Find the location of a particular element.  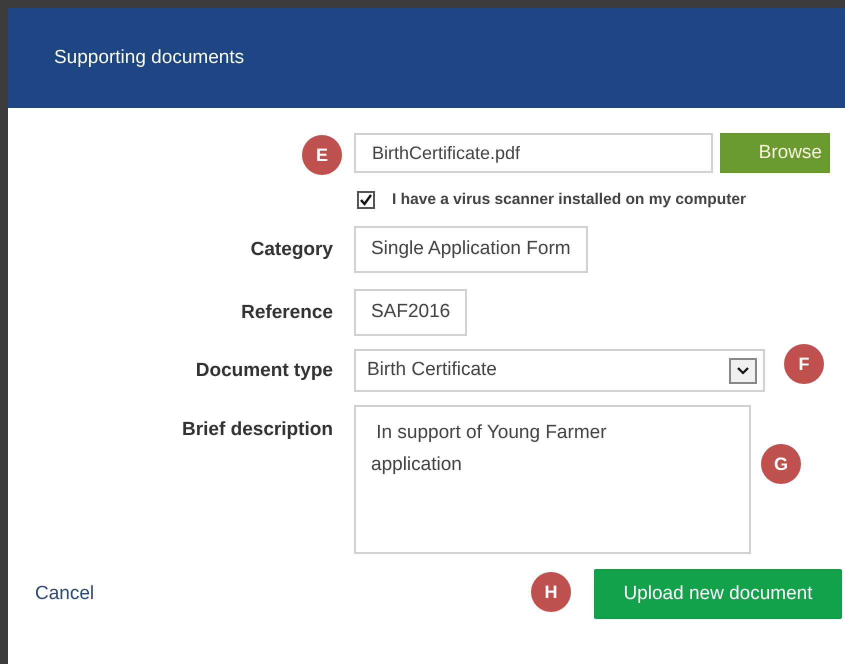

dialog-title: Supporting documents is located at coordinates (149, 58).